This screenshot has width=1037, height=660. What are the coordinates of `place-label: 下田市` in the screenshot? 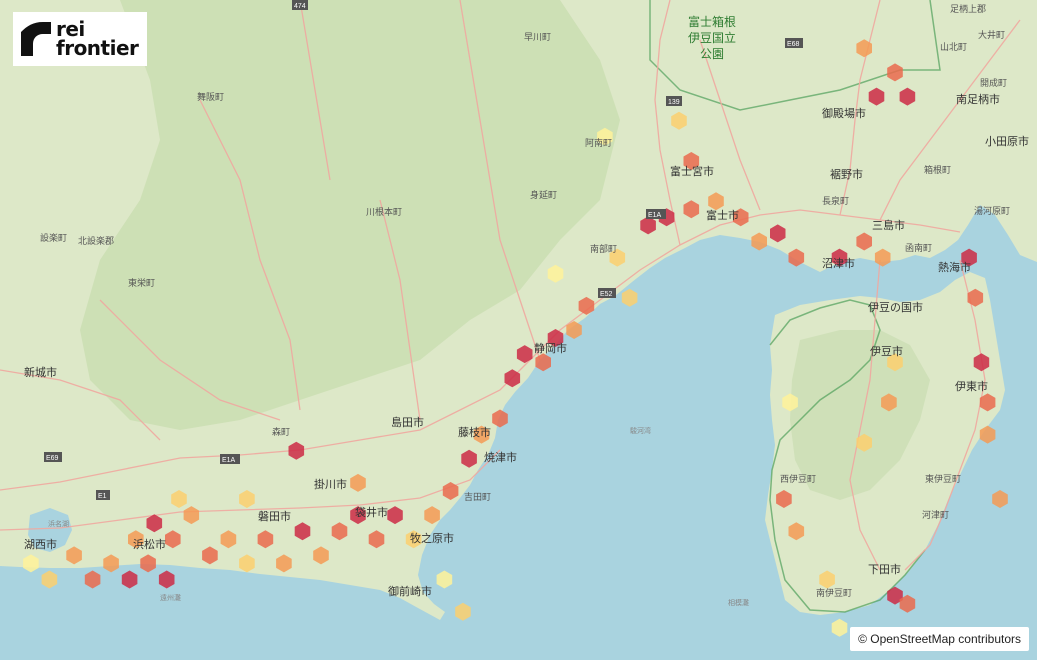 It's located at (884, 569).